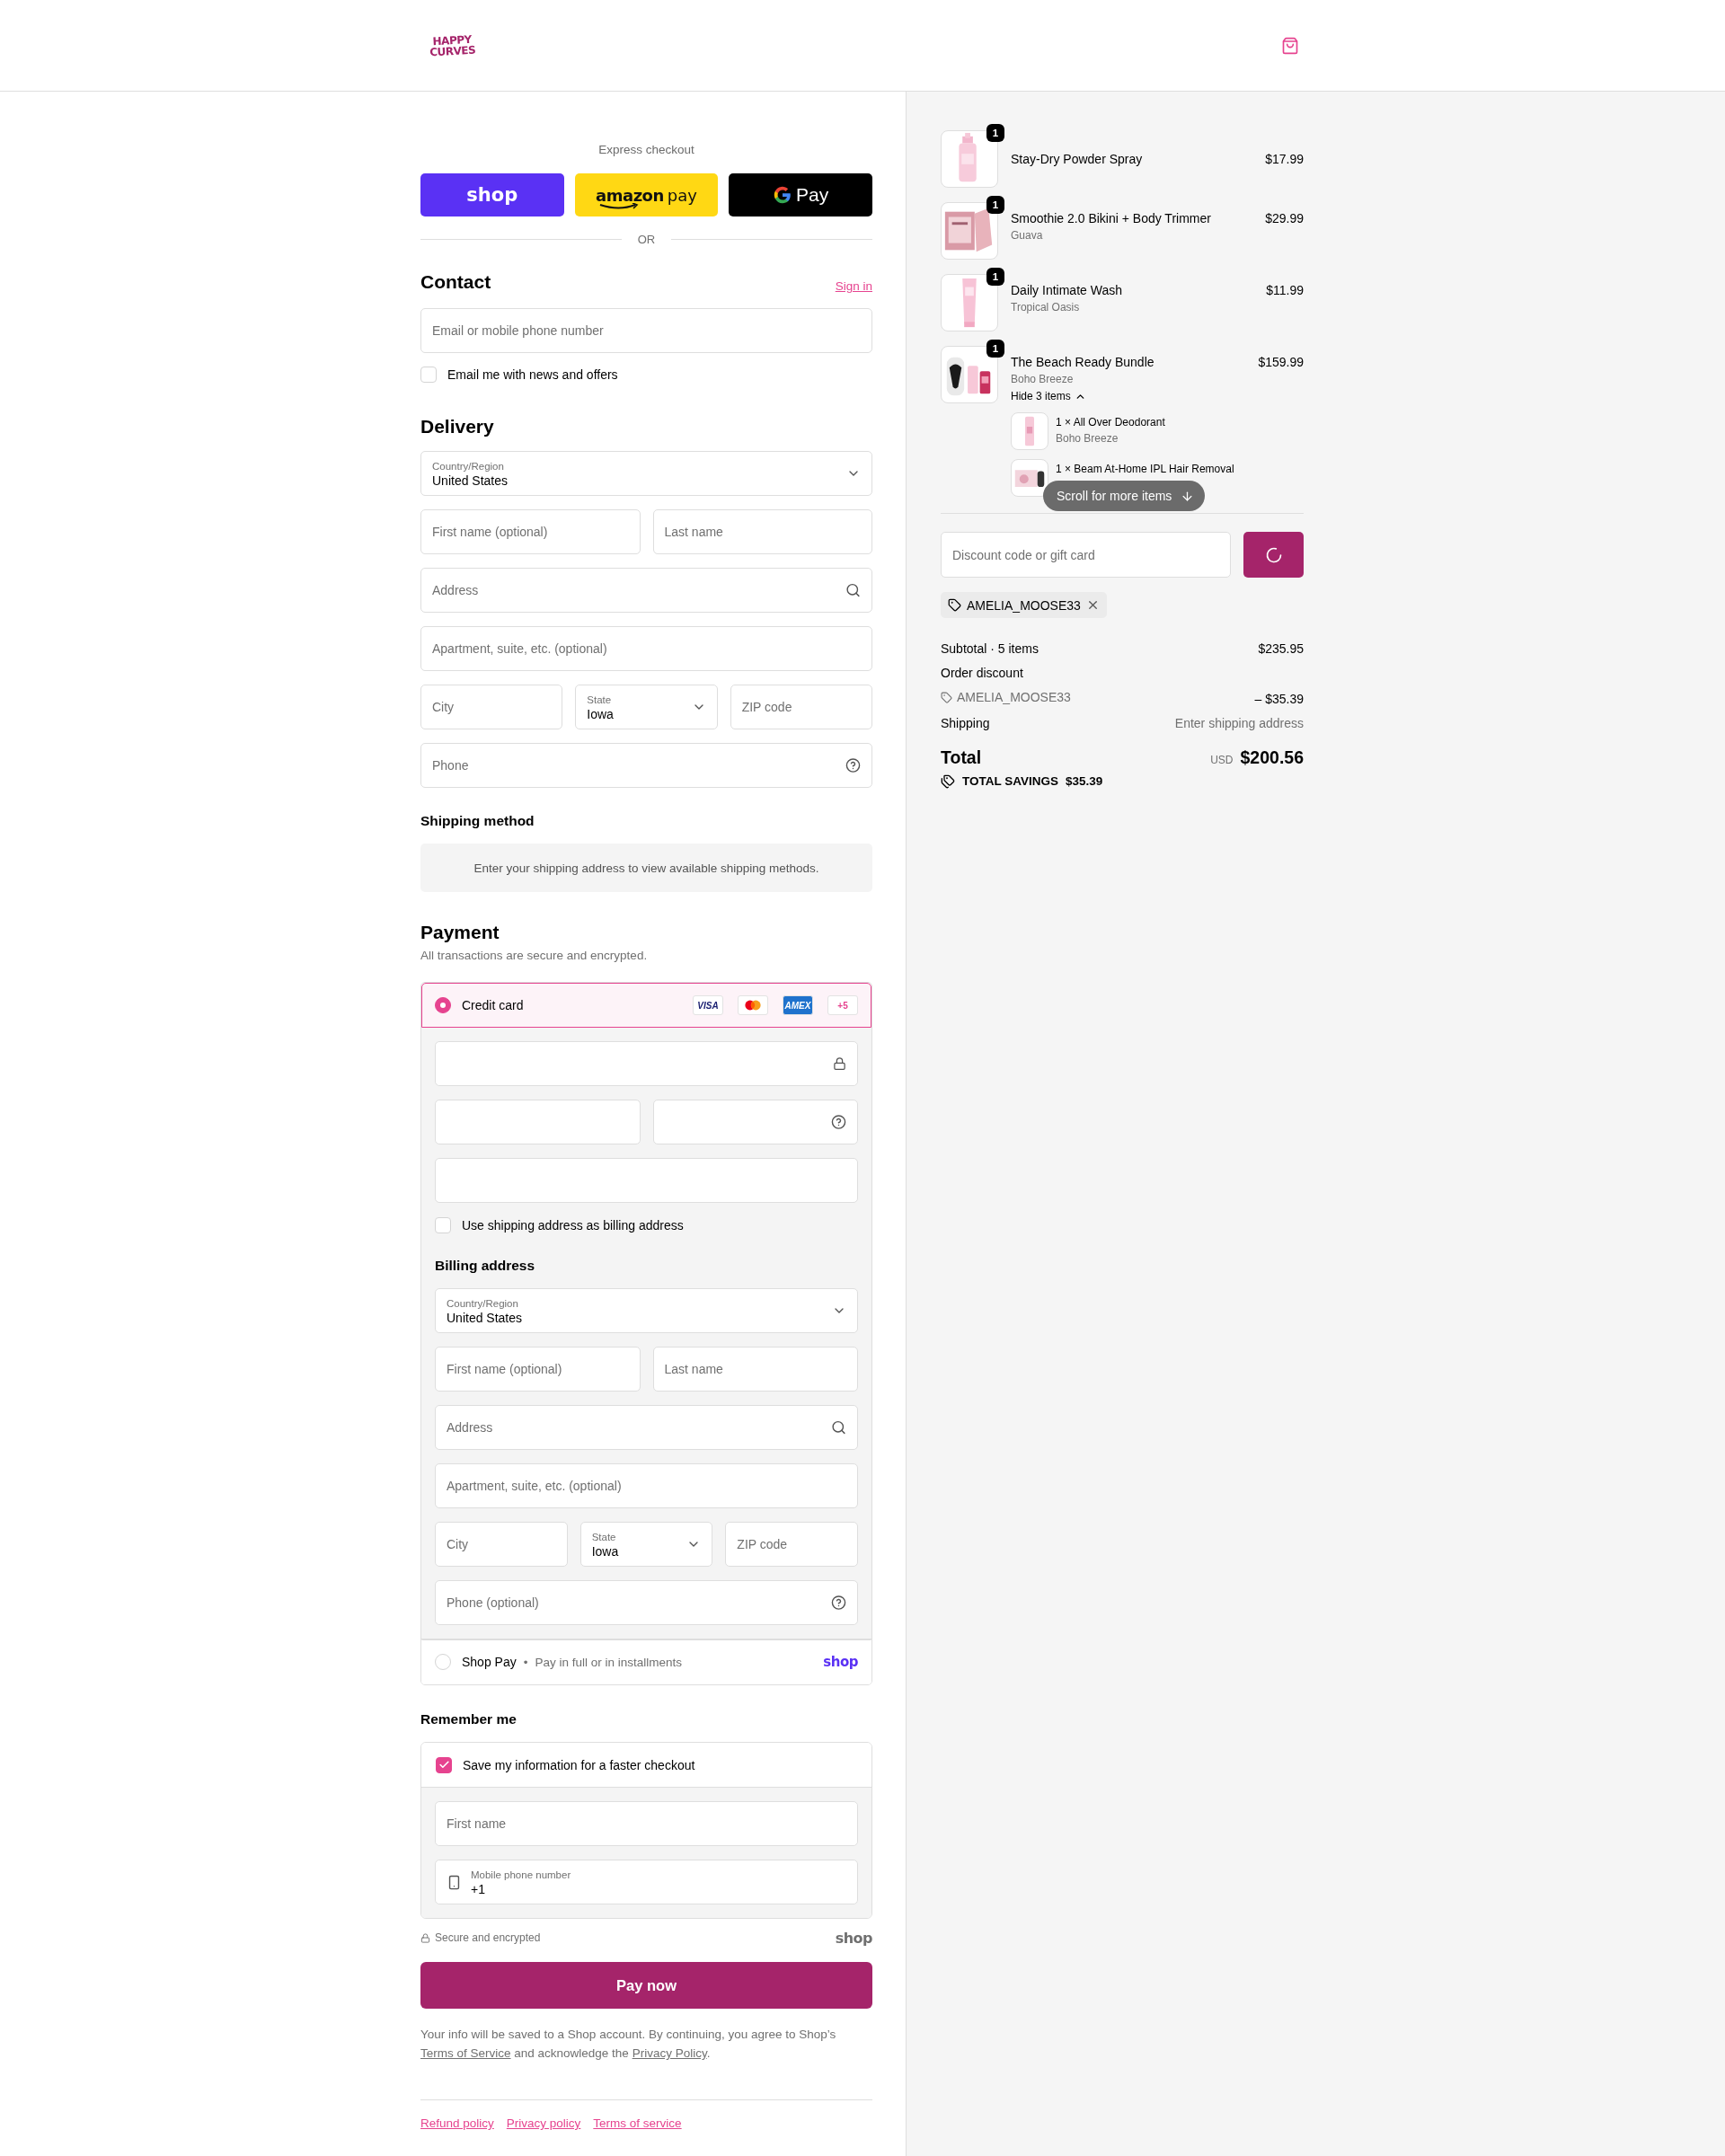 This screenshot has width=1725, height=2156. Describe the element at coordinates (669, 2053) in the screenshot. I see `privacy-link: Privacy Policy` at that location.